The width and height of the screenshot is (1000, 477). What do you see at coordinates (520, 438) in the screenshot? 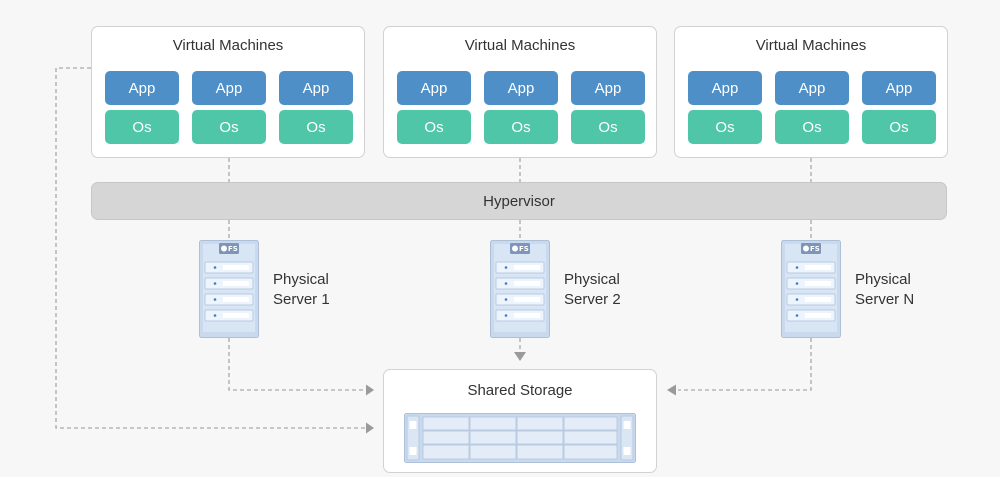
I see `storage-array-icon` at bounding box center [520, 438].